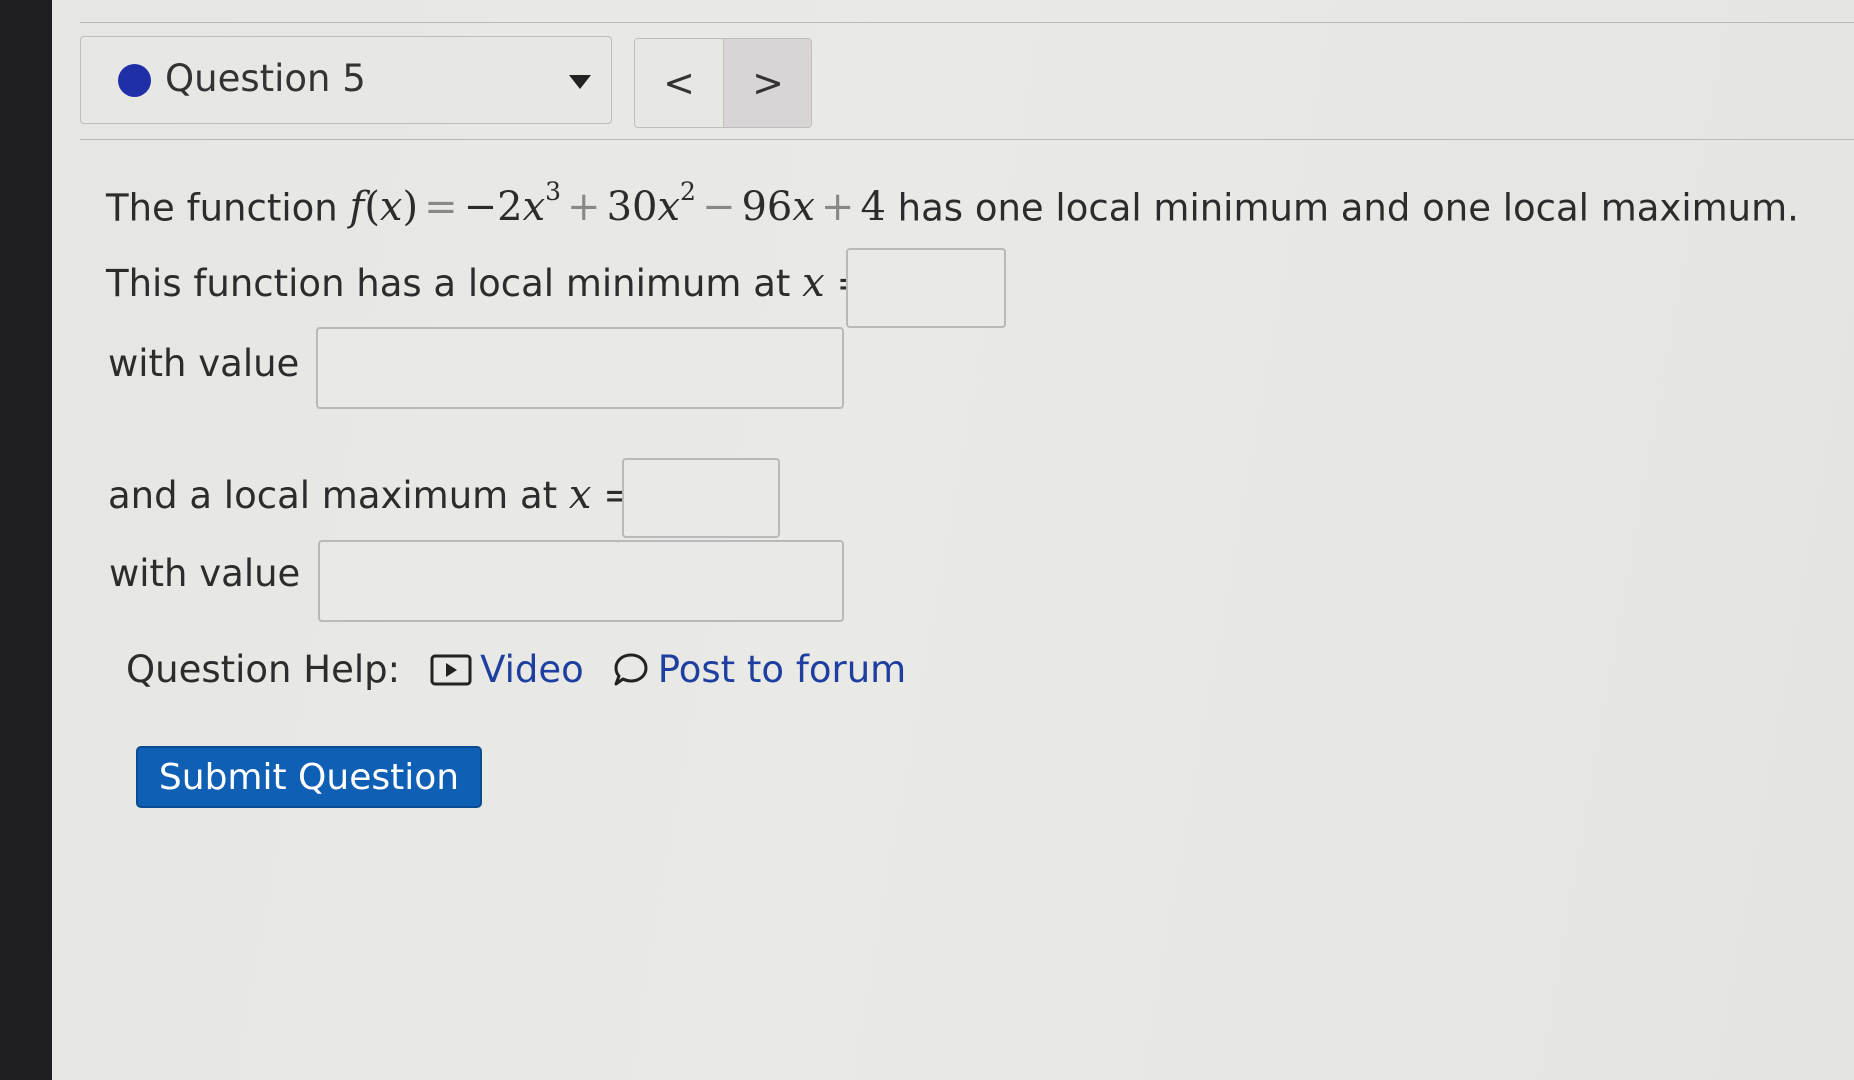  Describe the element at coordinates (926, 288) in the screenshot. I see `min-x-input` at that location.